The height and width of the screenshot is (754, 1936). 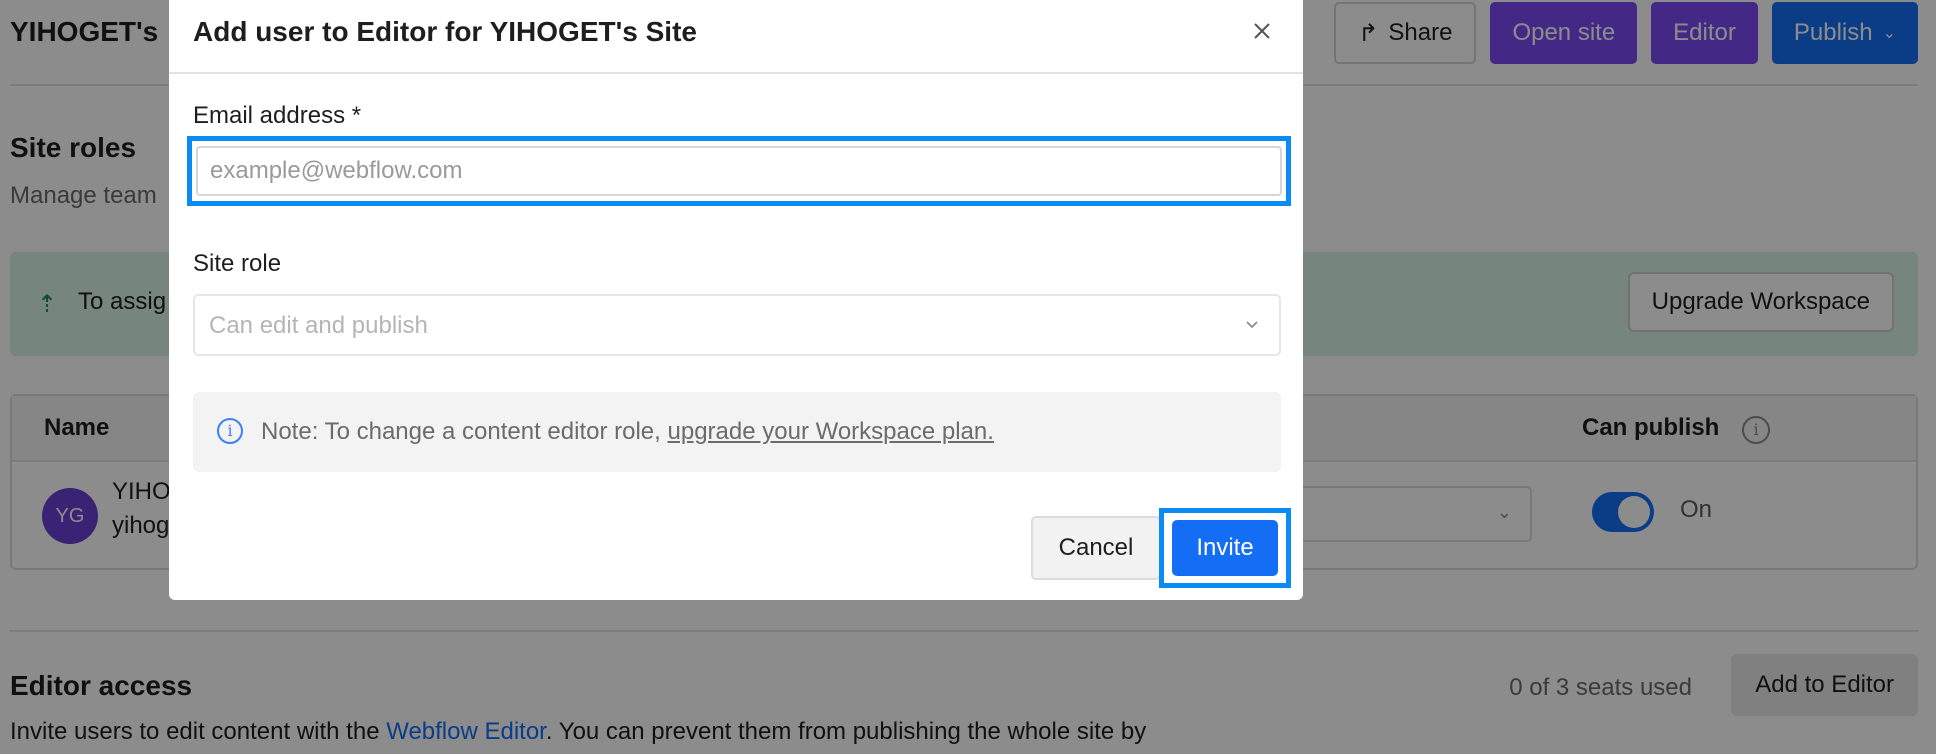 I want to click on email-field, so click(x=739, y=171).